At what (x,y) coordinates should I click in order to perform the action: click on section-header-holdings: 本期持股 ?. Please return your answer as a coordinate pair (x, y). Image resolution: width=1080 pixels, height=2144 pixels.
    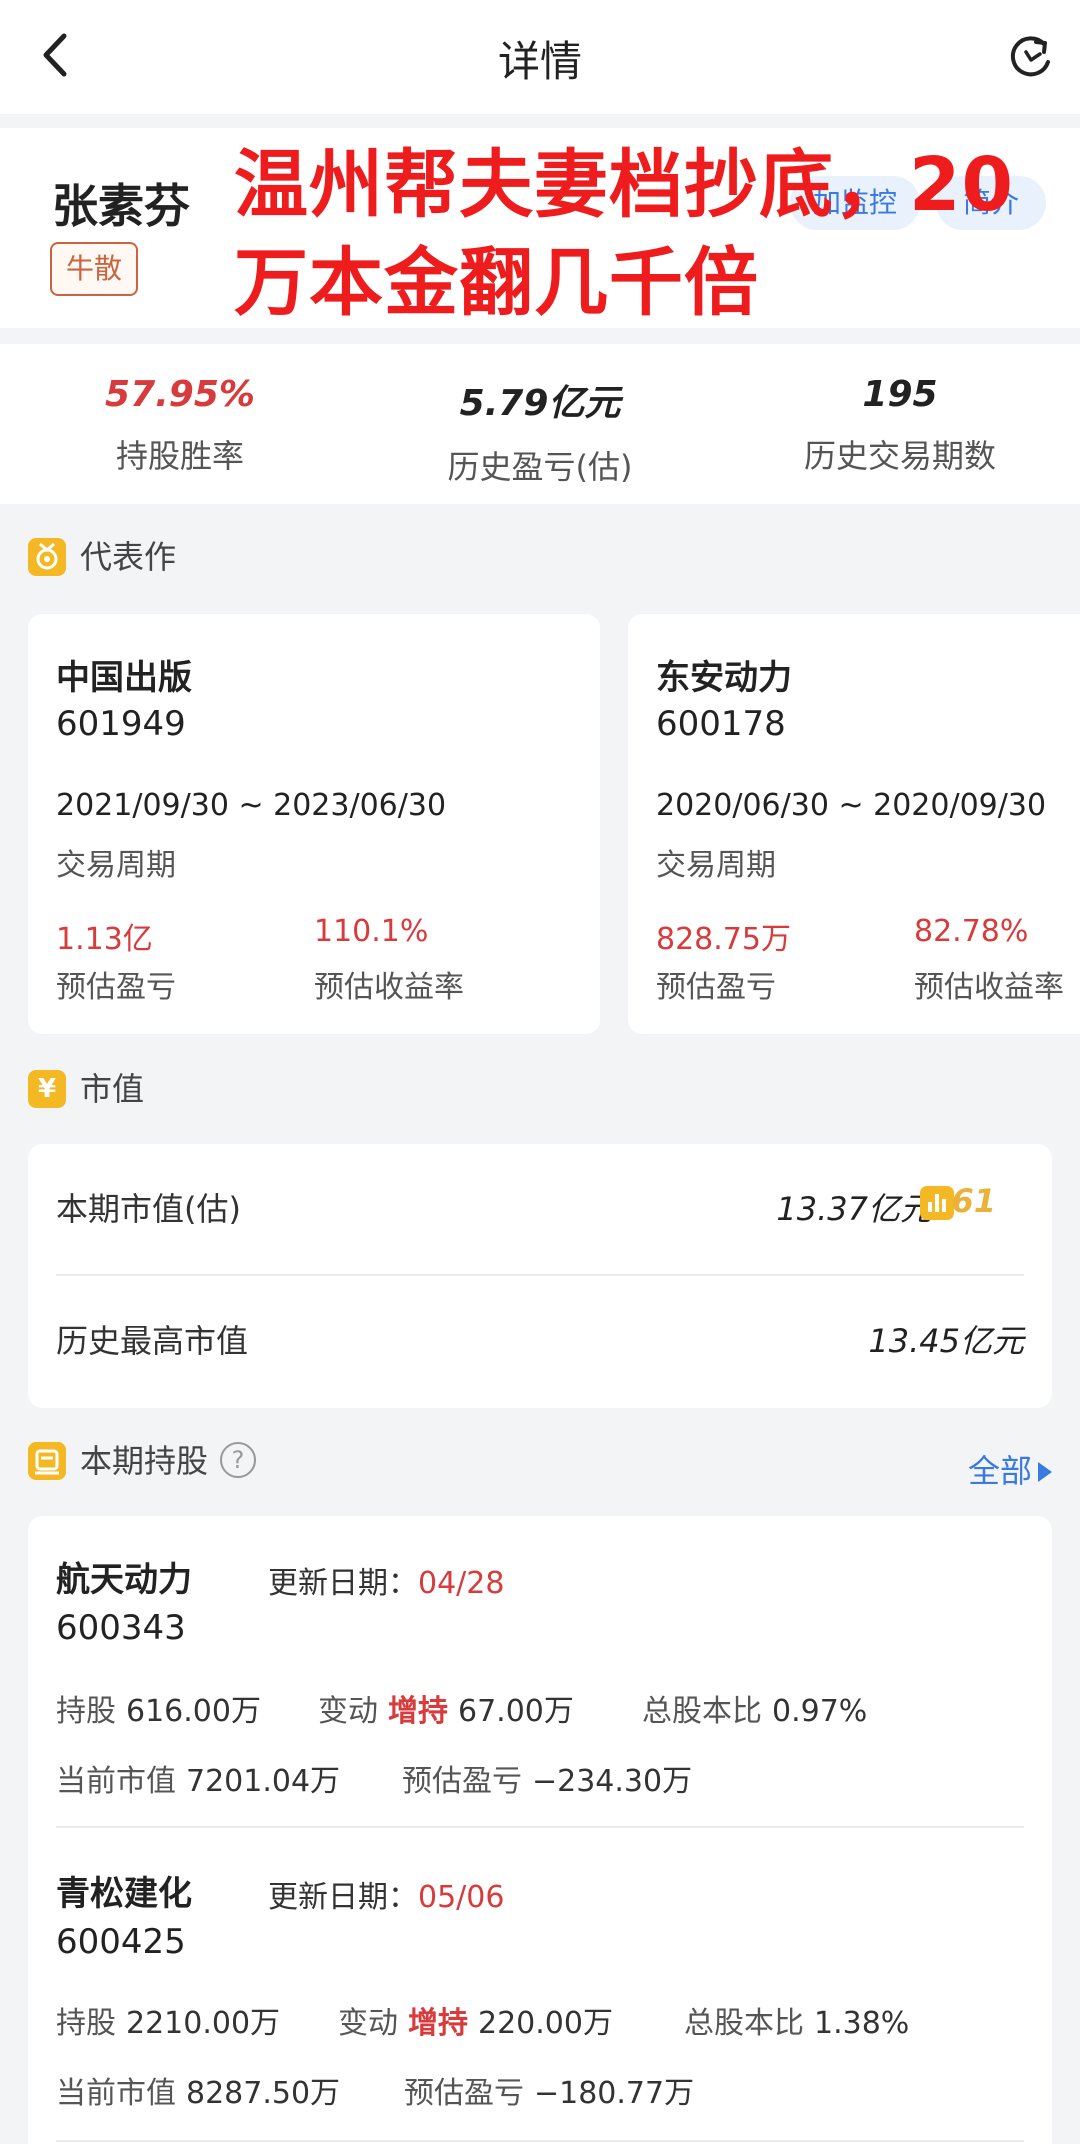
    Looking at the image, I should click on (228, 1462).